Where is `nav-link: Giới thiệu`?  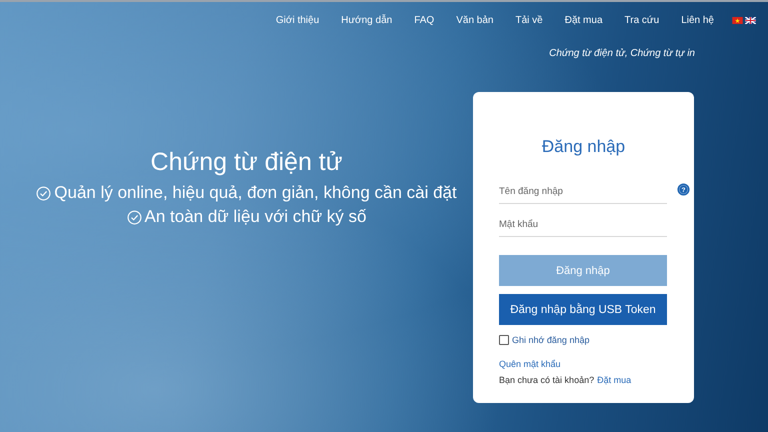
nav-link: Giới thiệu is located at coordinates (298, 20).